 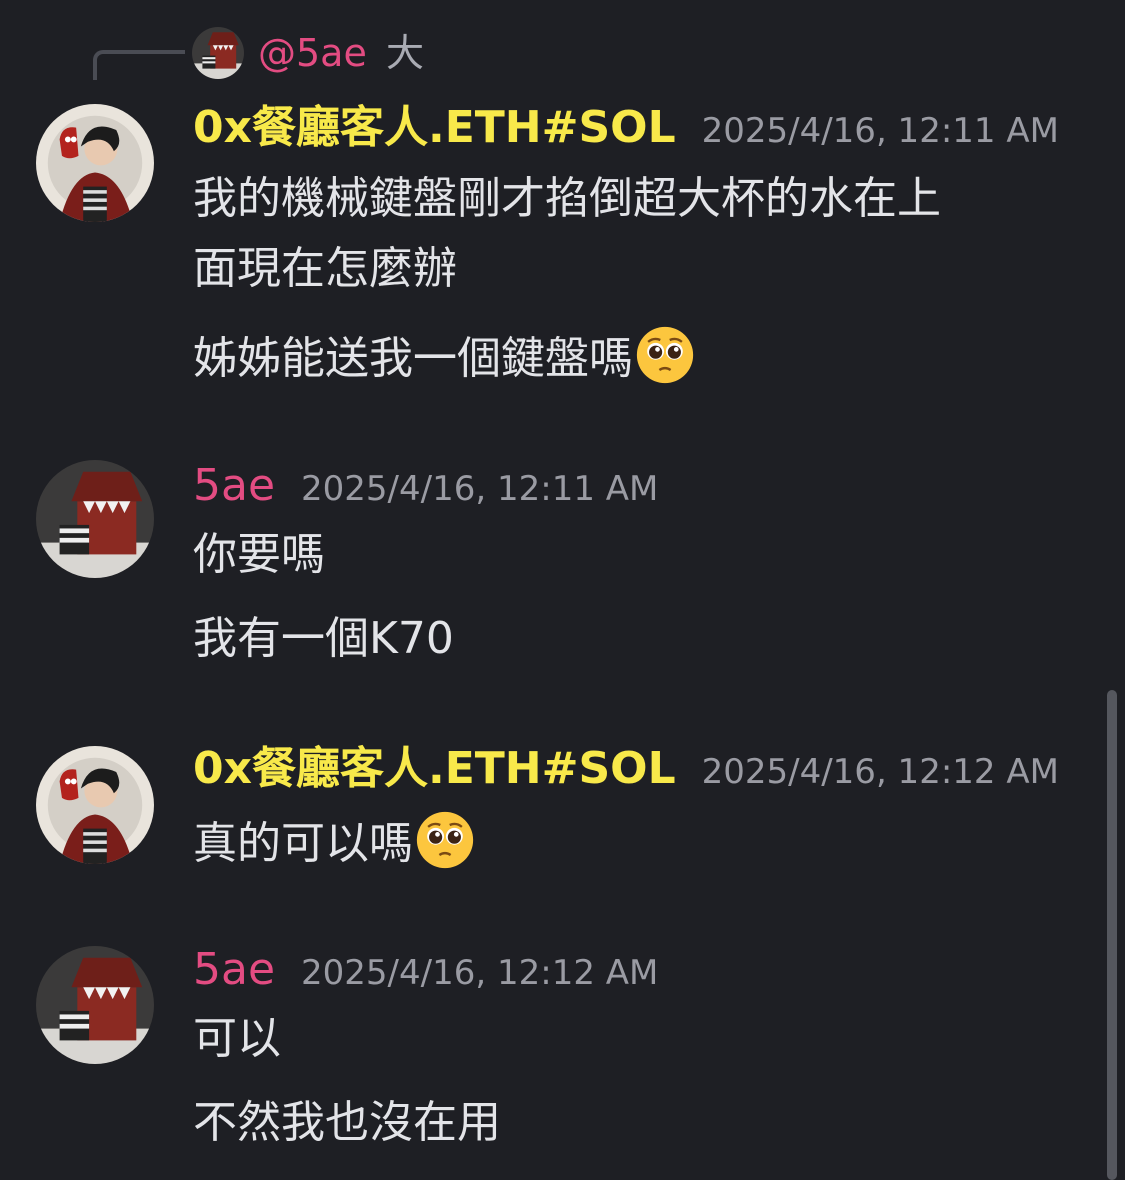 I want to click on scrollbar, so click(x=1112, y=935).